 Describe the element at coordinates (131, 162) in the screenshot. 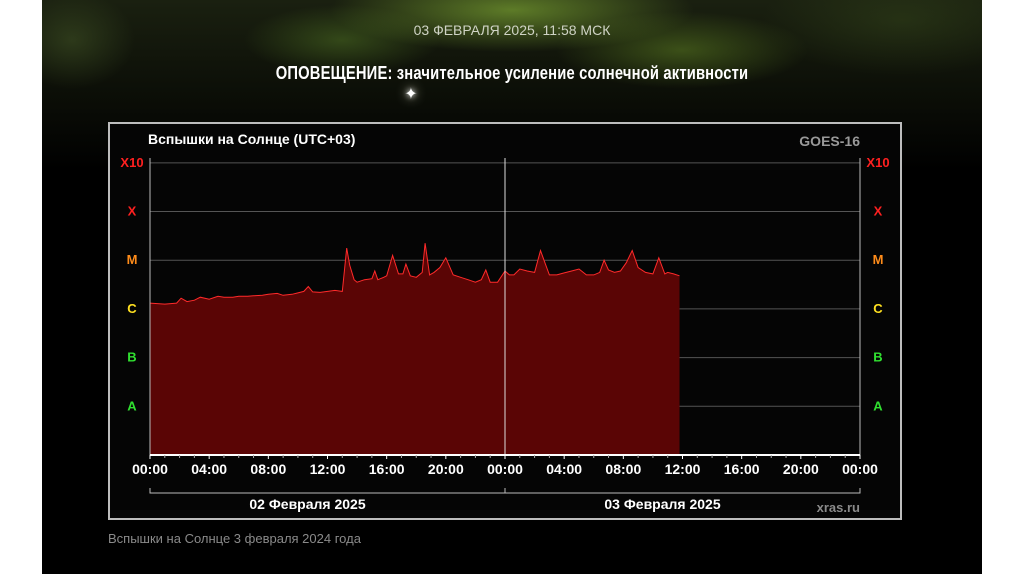

I see `y-tick-label-left: X10` at that location.